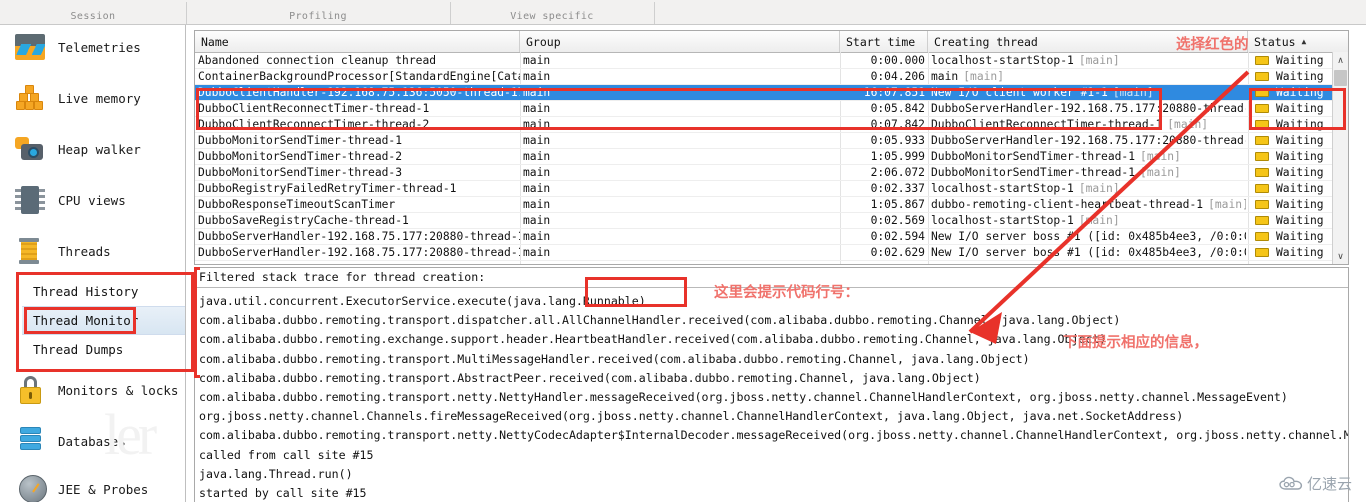  Describe the element at coordinates (552, 12) in the screenshot. I see `toolbar-section-view-specific: View specific` at that location.